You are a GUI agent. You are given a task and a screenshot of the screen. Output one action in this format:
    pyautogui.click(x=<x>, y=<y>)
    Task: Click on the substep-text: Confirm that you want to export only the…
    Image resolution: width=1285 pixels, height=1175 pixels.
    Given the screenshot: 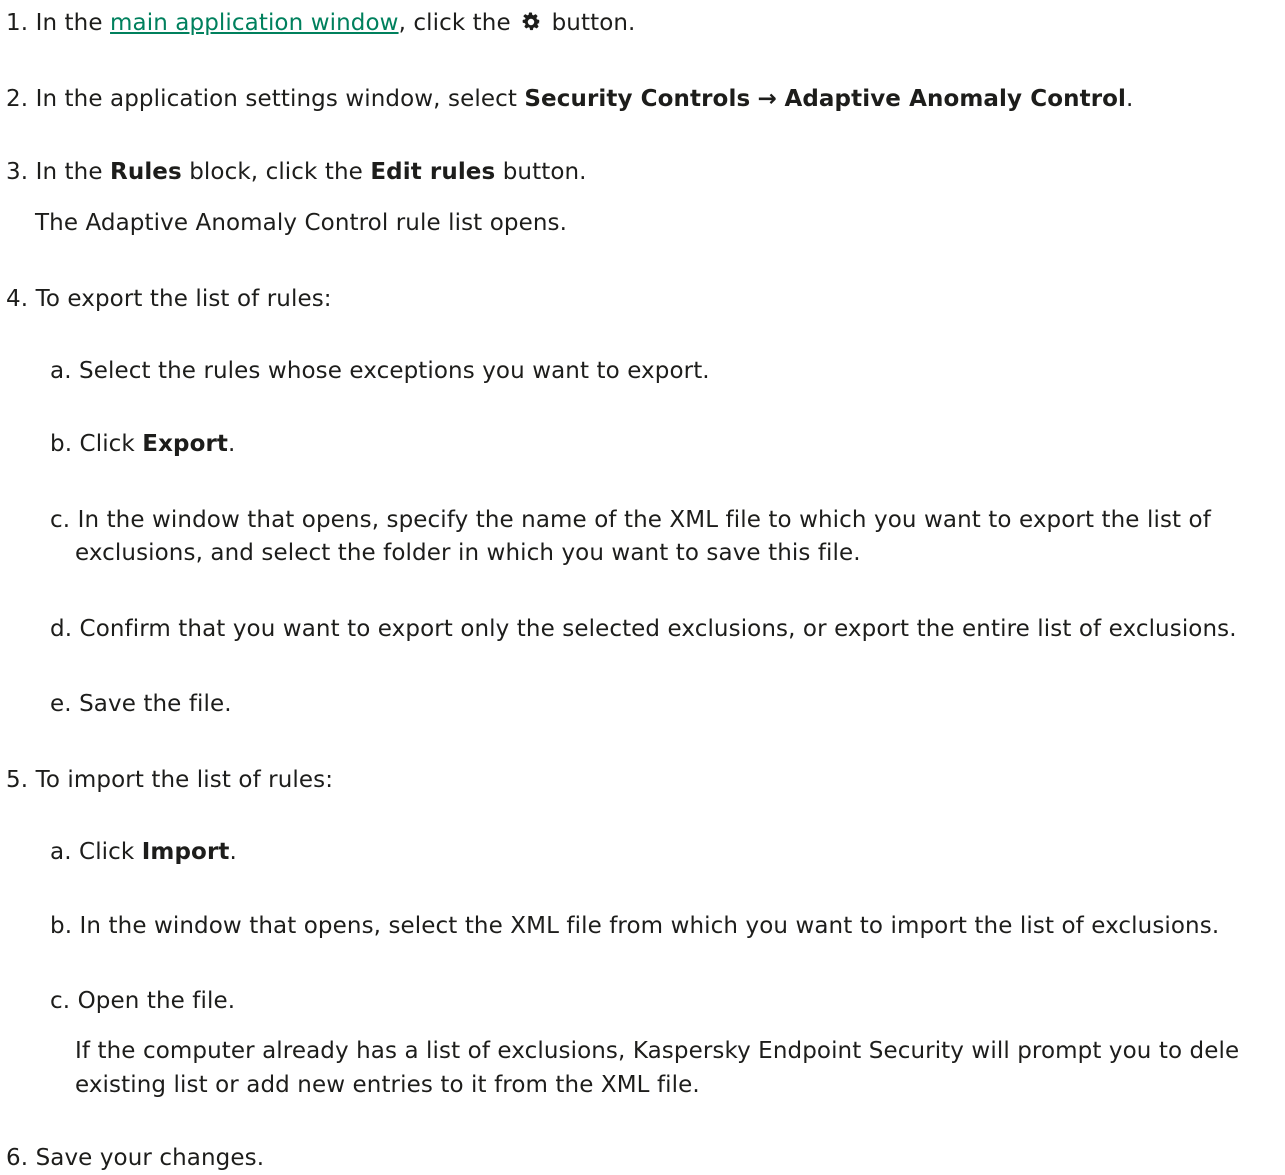 What is the action you would take?
    pyautogui.click(x=658, y=629)
    